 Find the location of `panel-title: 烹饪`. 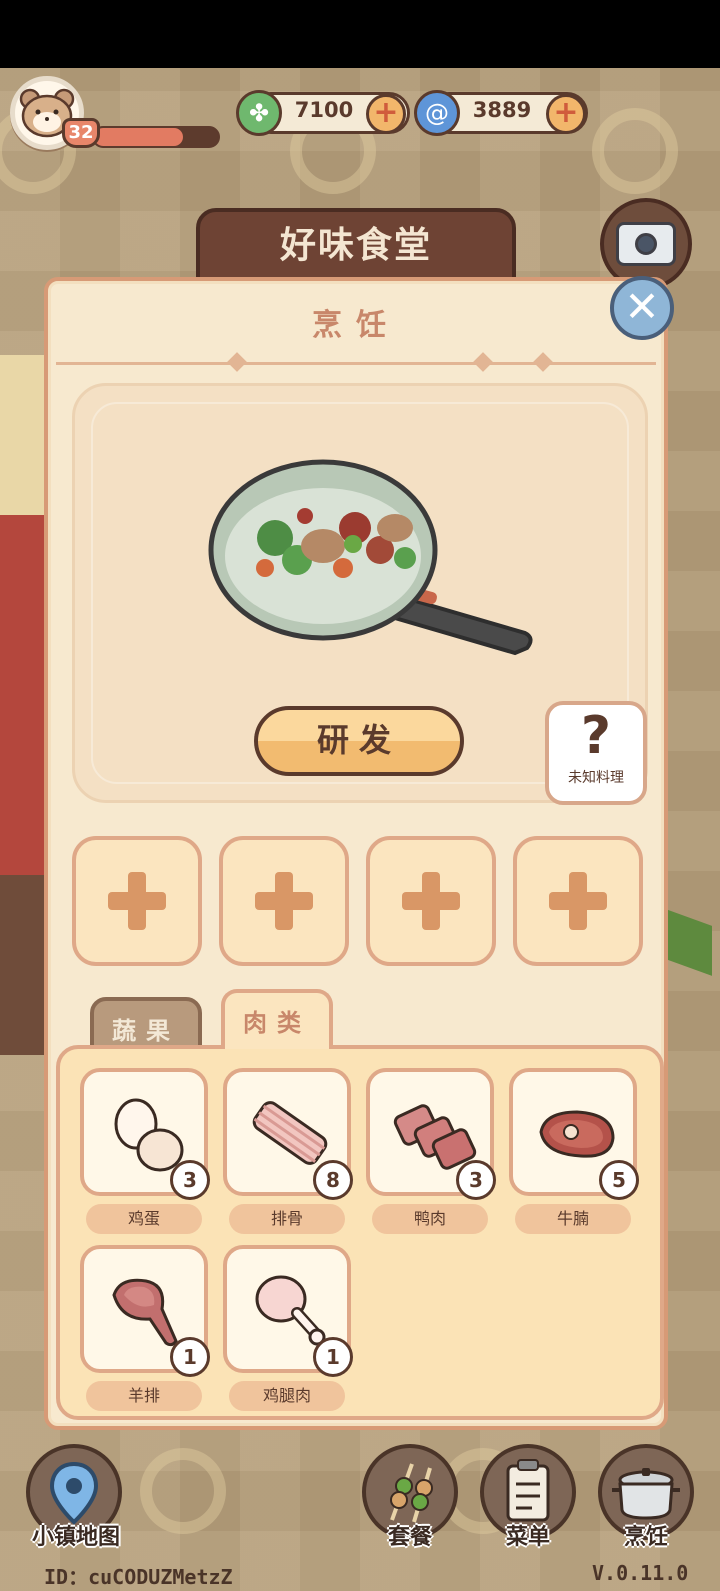

panel-title: 烹饪 is located at coordinates (356, 325).